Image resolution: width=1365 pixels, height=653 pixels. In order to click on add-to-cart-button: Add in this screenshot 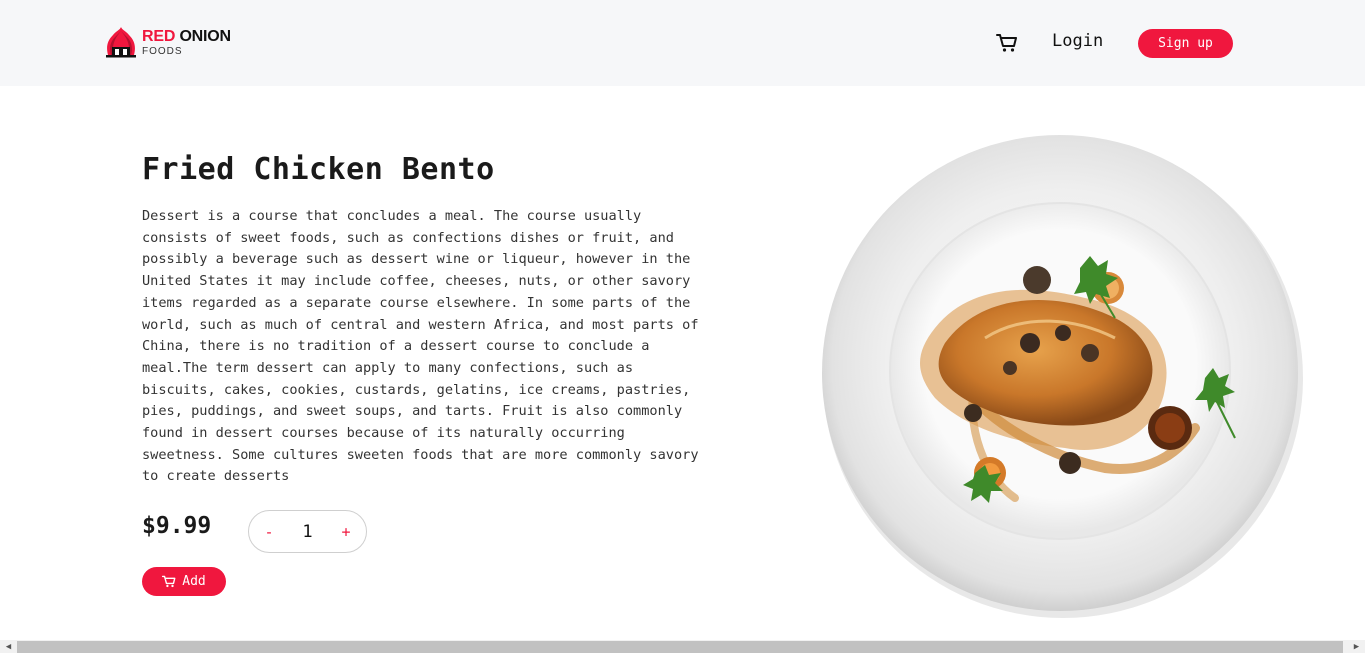, I will do `click(184, 581)`.